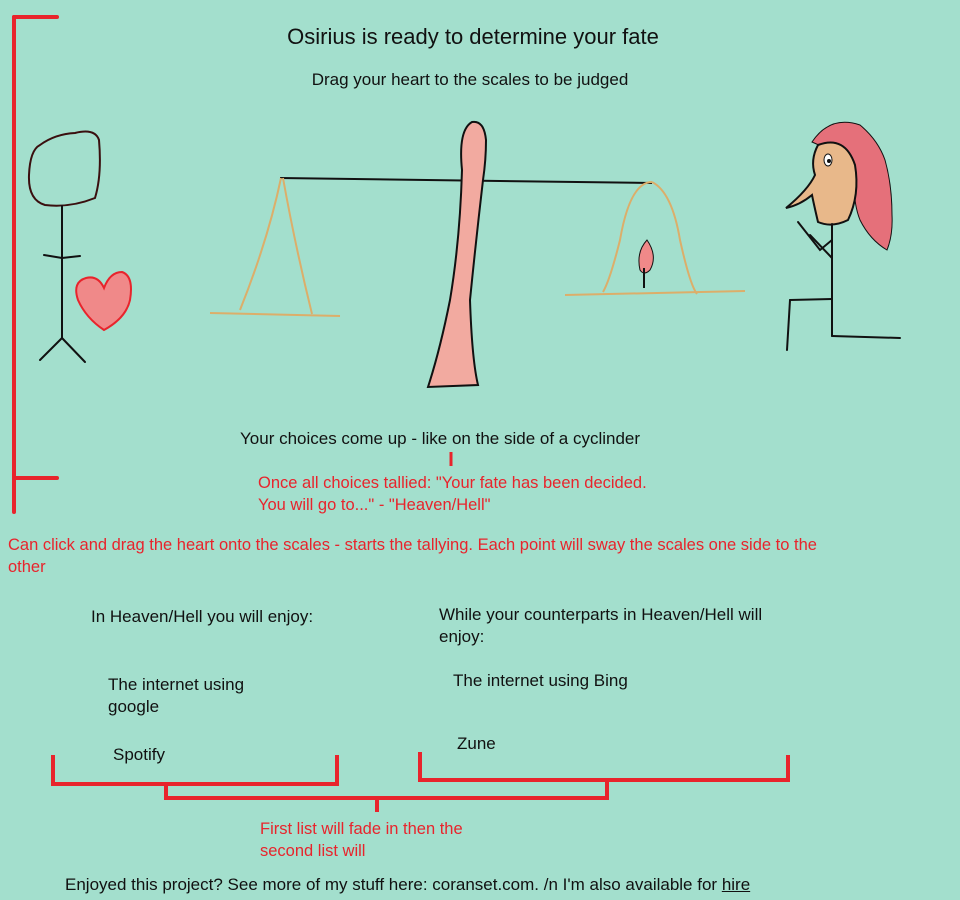 The image size is (960, 900). What do you see at coordinates (64, 246) in the screenshot?
I see `stick-figure-person` at bounding box center [64, 246].